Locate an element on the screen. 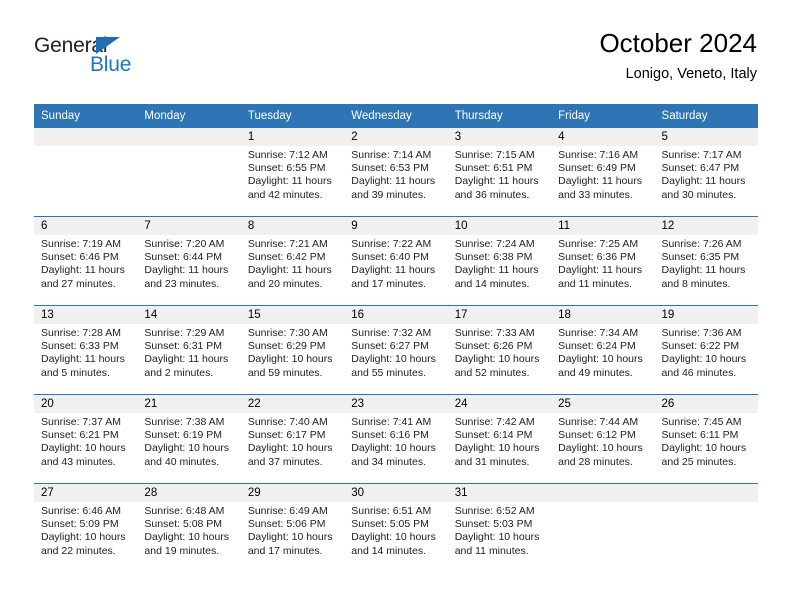 The image size is (792, 612). day-number: 2 is located at coordinates (396, 137).